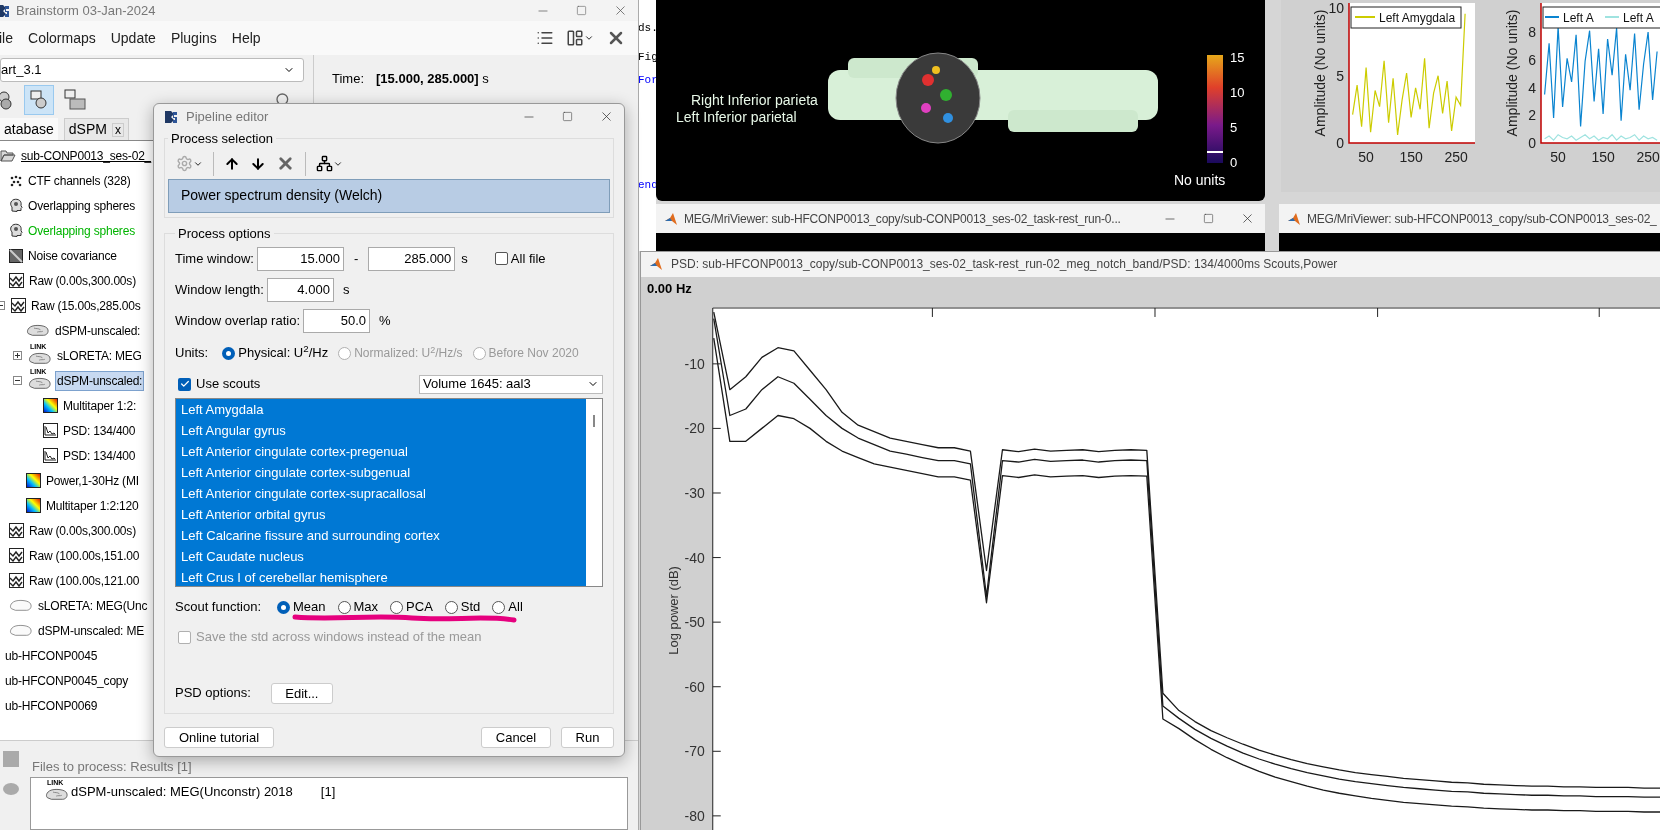 Image resolution: width=1660 pixels, height=830 pixels. I want to click on axis-tick-label: 10, so click(1336, 8).